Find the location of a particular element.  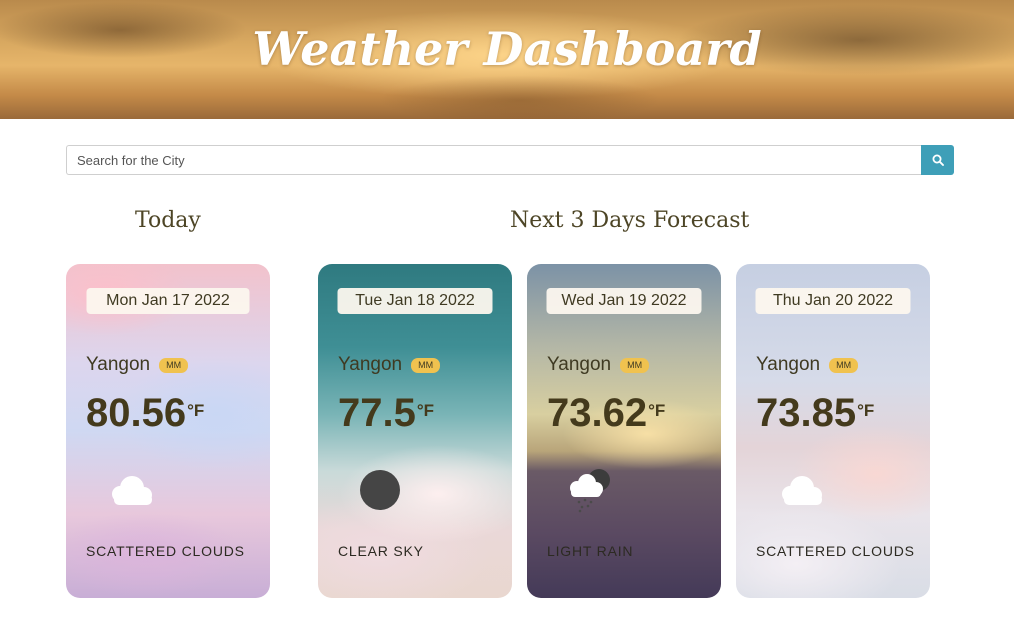

search-input is located at coordinates (493, 160).